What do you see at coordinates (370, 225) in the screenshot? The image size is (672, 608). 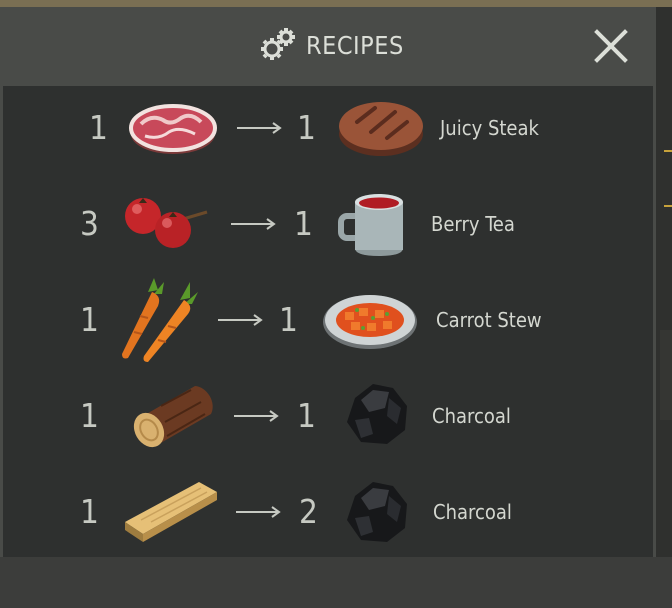 I see `tea-cup-icon` at bounding box center [370, 225].